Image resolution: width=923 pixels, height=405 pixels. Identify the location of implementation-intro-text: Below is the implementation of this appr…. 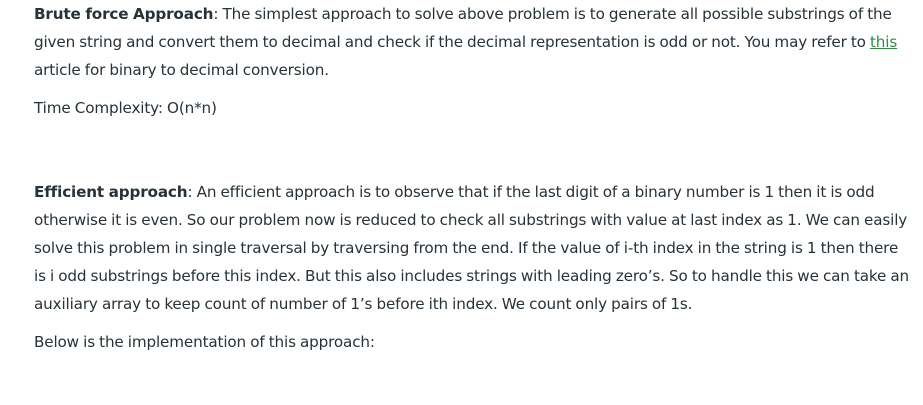
(204, 342).